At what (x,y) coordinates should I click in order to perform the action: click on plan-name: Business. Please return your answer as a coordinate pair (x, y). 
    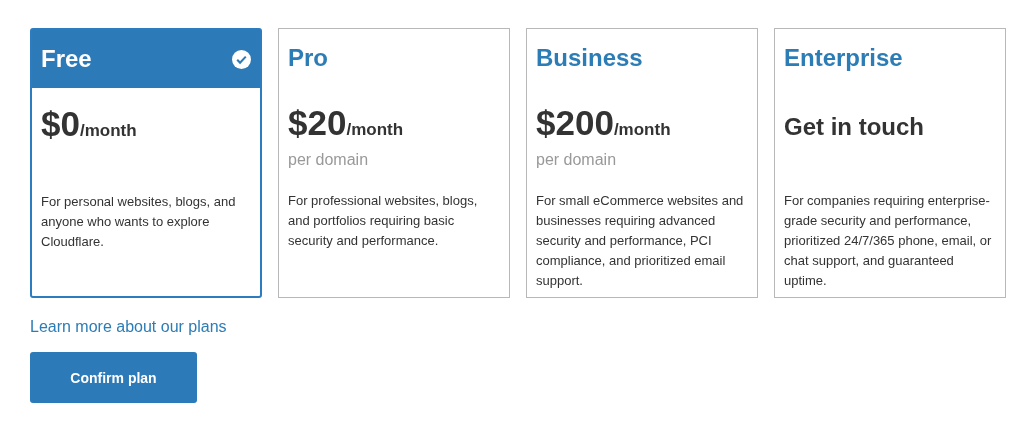
    Looking at the image, I should click on (589, 58).